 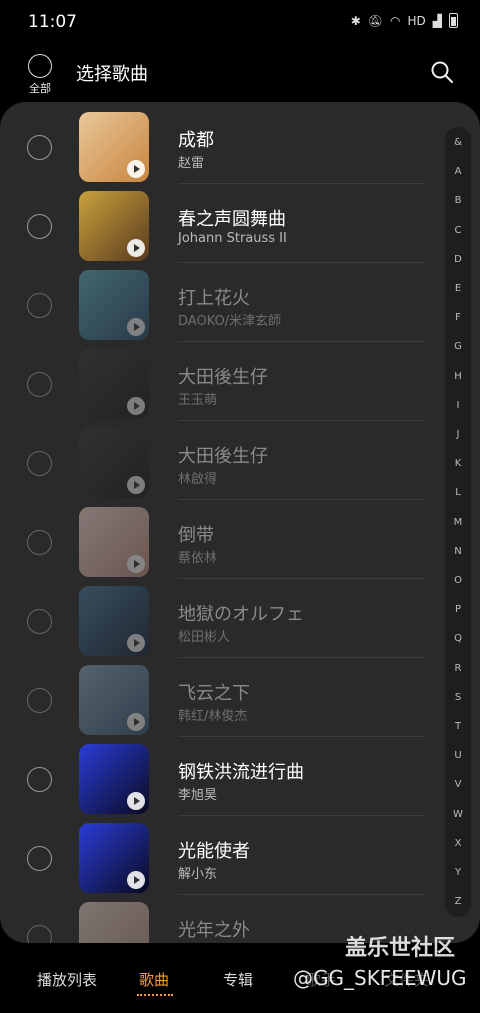 I want to click on song-artist: 韩红/林俊杰, so click(x=213, y=716).